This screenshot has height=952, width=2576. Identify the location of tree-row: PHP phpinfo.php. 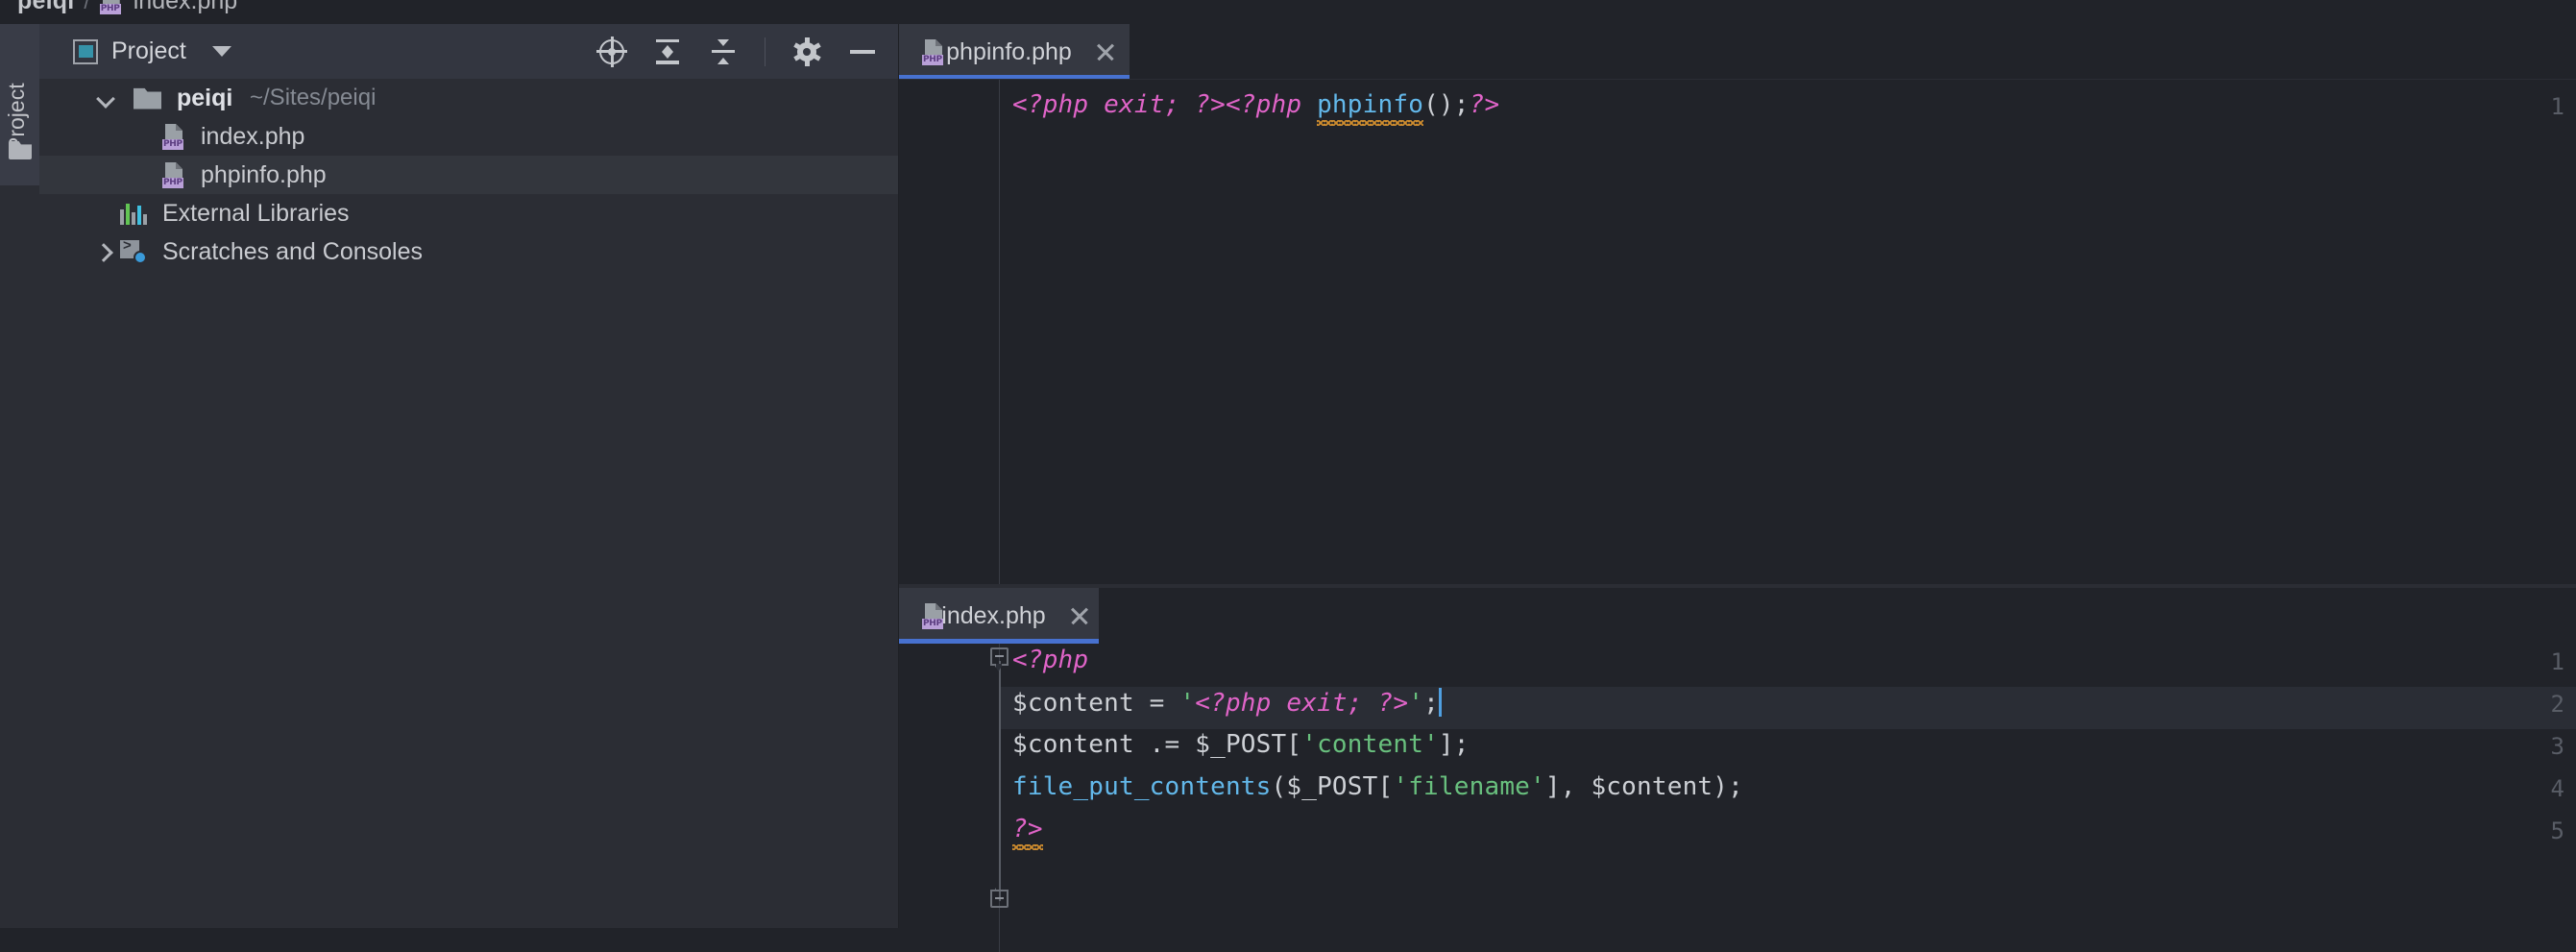
(468, 175).